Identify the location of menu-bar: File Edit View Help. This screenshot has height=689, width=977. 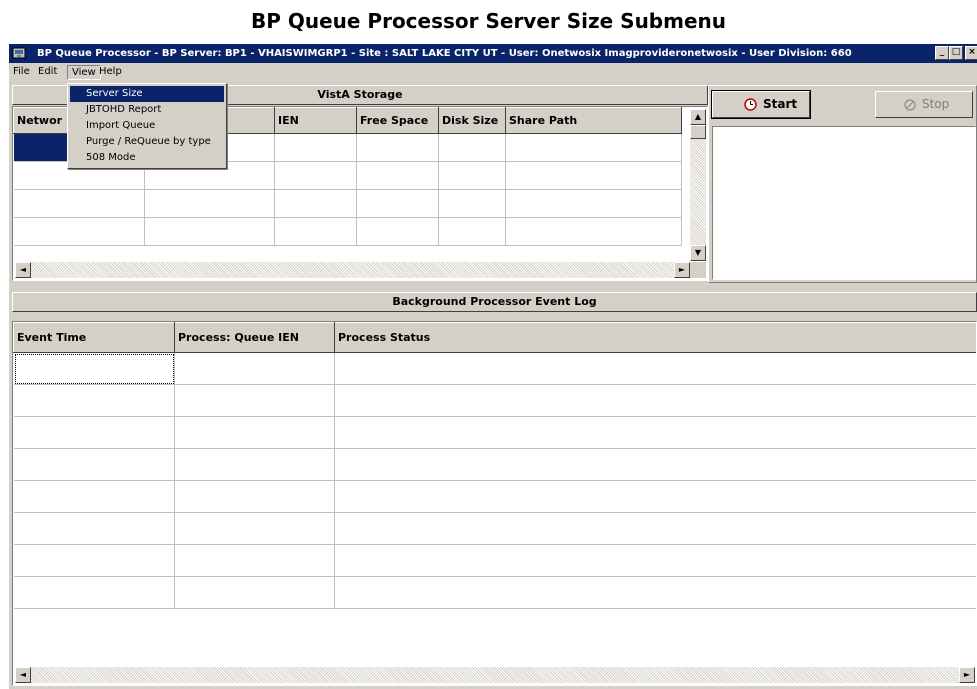
(493, 72).